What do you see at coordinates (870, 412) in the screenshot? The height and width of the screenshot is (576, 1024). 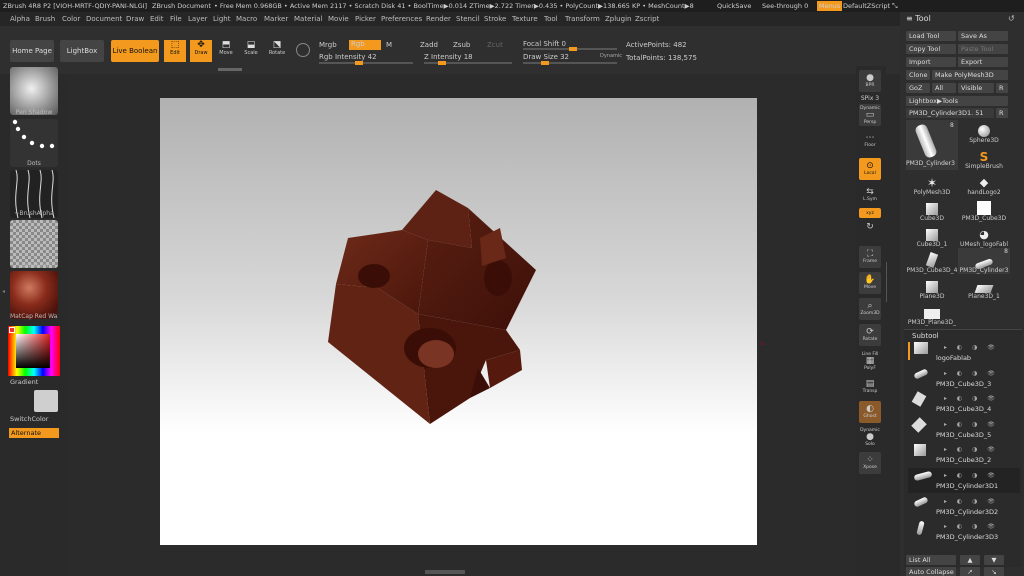 I see `ghost-button: ◐ Ghost` at bounding box center [870, 412].